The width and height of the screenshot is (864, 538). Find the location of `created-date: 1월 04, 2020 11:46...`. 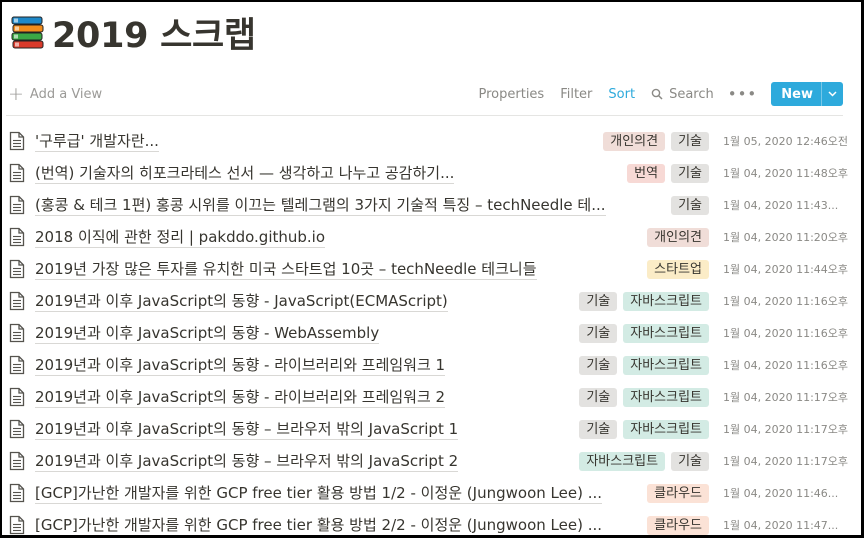

created-date: 1월 04, 2020 11:46... is located at coordinates (781, 493).